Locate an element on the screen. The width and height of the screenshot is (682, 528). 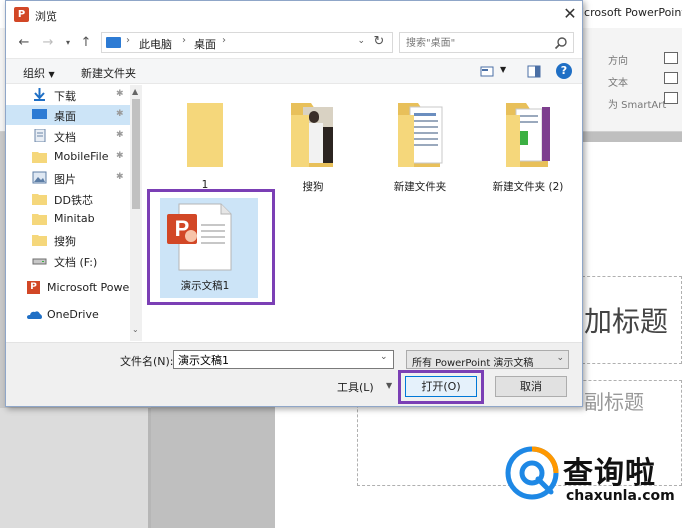
slide-subtitle-placeholder-text: 副标题 is located at coordinates (614, 402).